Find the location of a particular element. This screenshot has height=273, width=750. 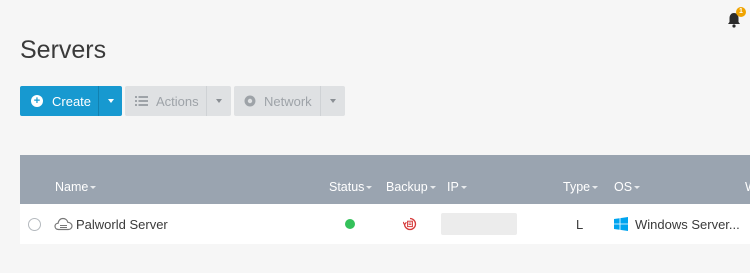

server-type: L is located at coordinates (580, 224).